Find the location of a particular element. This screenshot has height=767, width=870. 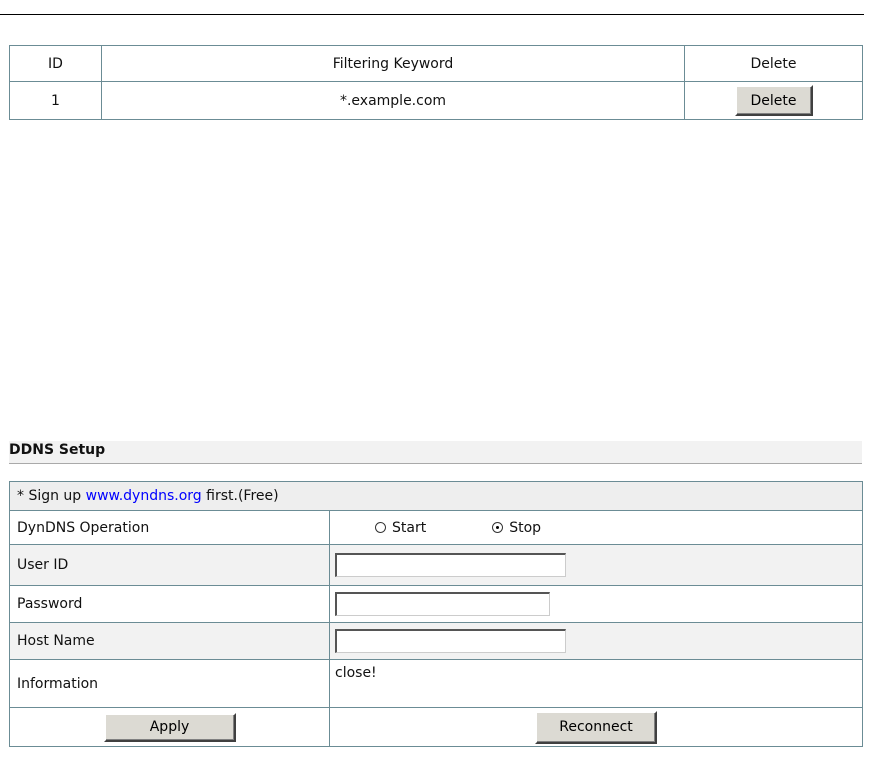

radio-start is located at coordinates (380, 527).